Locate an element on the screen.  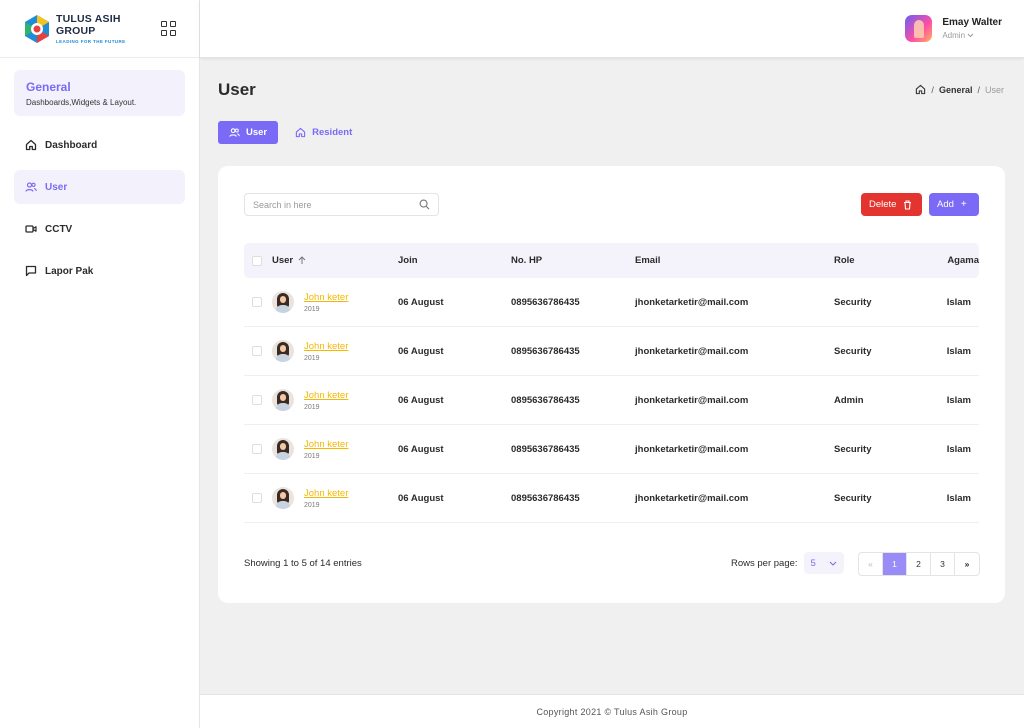
breadcrumb-user: User is located at coordinates (994, 89).